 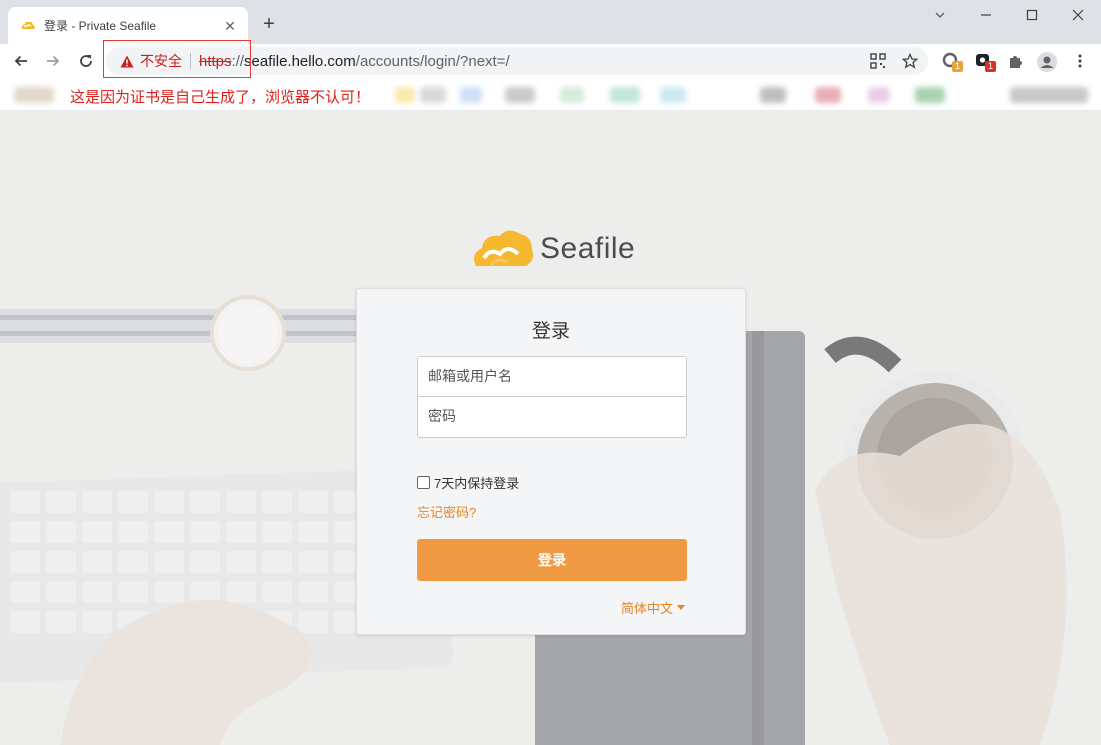 I want to click on password-placeholder: 密码, so click(x=442, y=416).